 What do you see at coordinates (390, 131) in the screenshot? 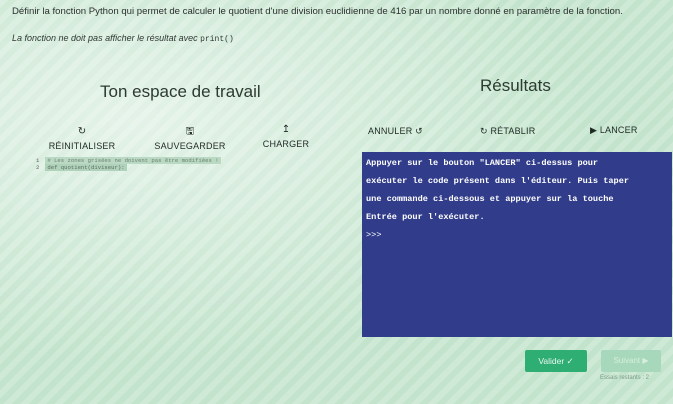
I see `undo-label: ANNULER` at bounding box center [390, 131].